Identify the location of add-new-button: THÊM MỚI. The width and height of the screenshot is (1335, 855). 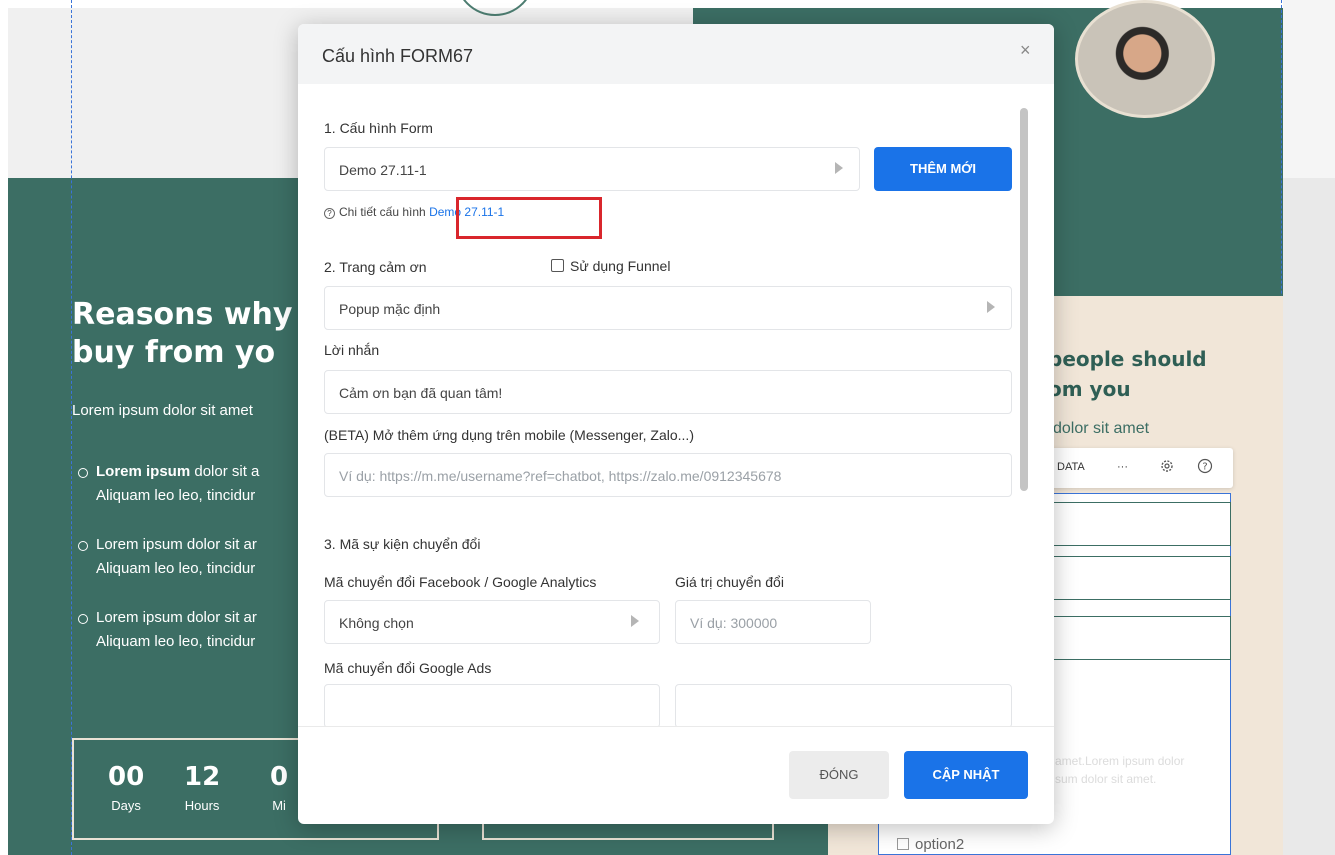
(943, 169).